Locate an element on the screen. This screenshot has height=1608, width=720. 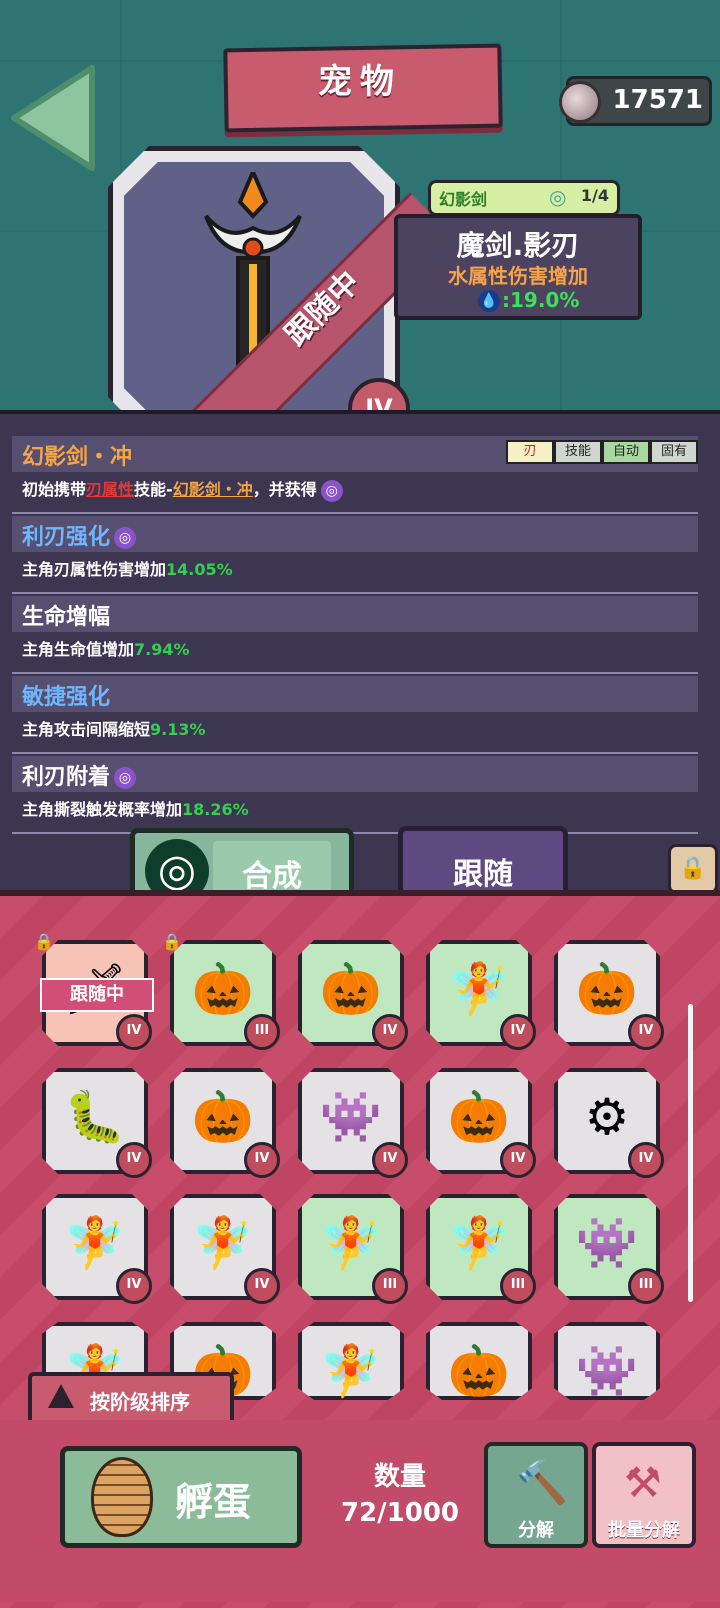
pet-card: 🎃 is located at coordinates (479, 1361).